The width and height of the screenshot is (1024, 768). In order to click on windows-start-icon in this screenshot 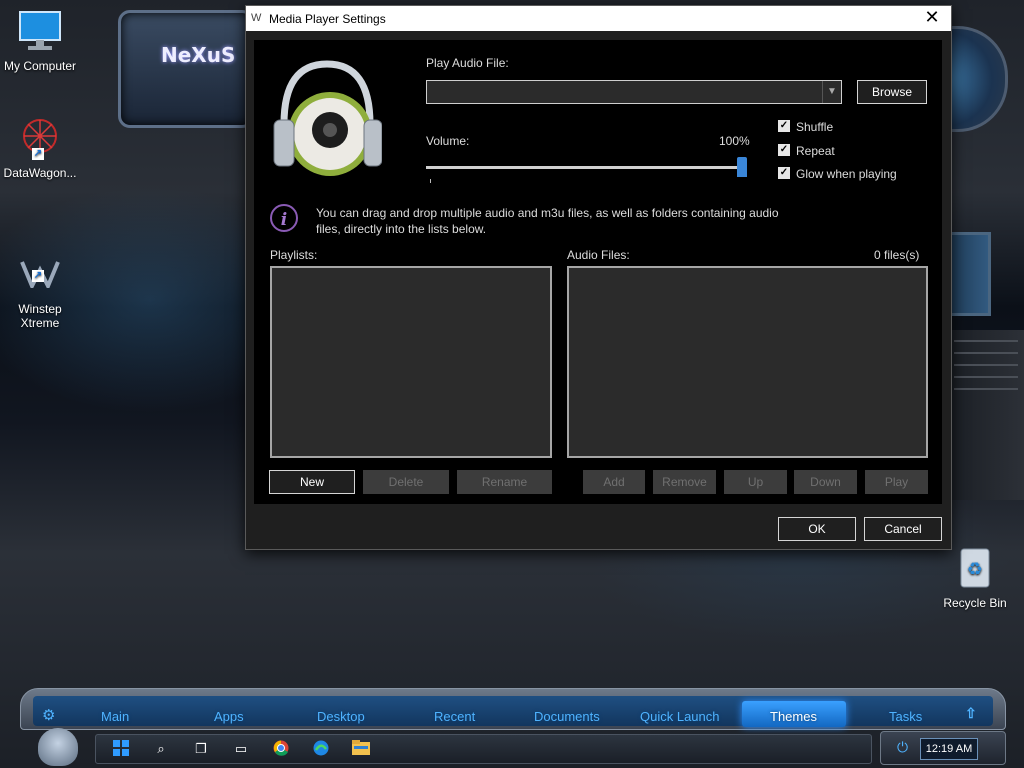, I will do `click(121, 749)`.